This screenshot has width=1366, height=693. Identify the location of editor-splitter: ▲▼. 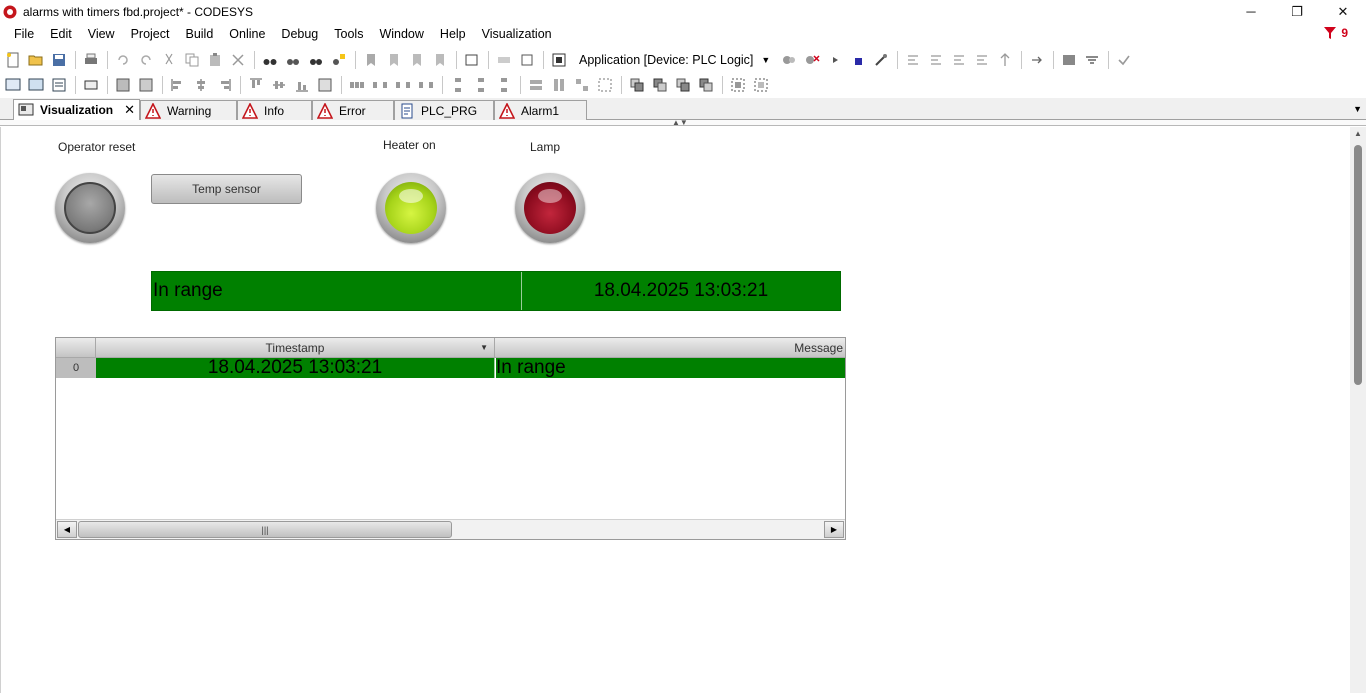
(683, 122).